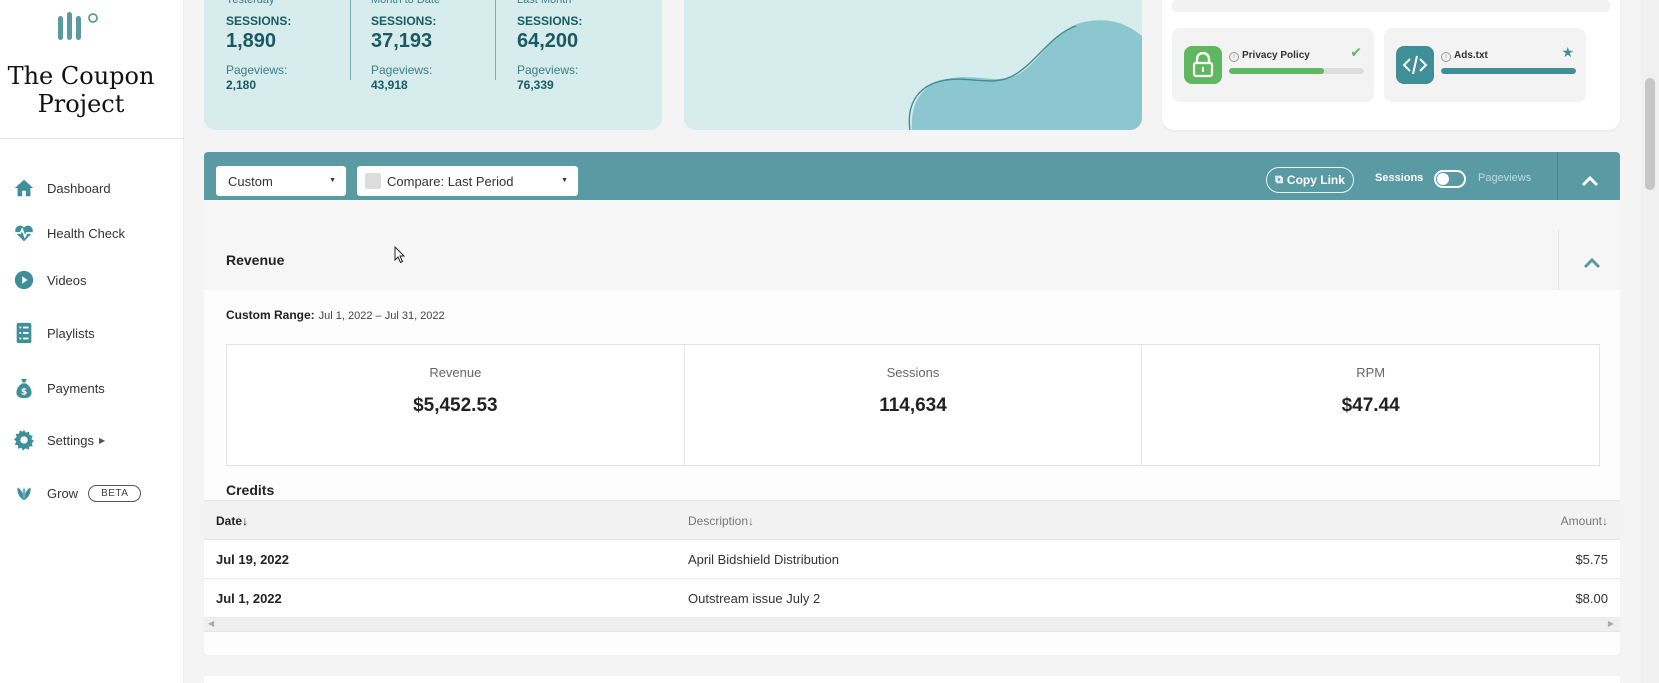 This screenshot has height=683, width=1659. Describe the element at coordinates (24, 440) in the screenshot. I see `gear-icon` at that location.